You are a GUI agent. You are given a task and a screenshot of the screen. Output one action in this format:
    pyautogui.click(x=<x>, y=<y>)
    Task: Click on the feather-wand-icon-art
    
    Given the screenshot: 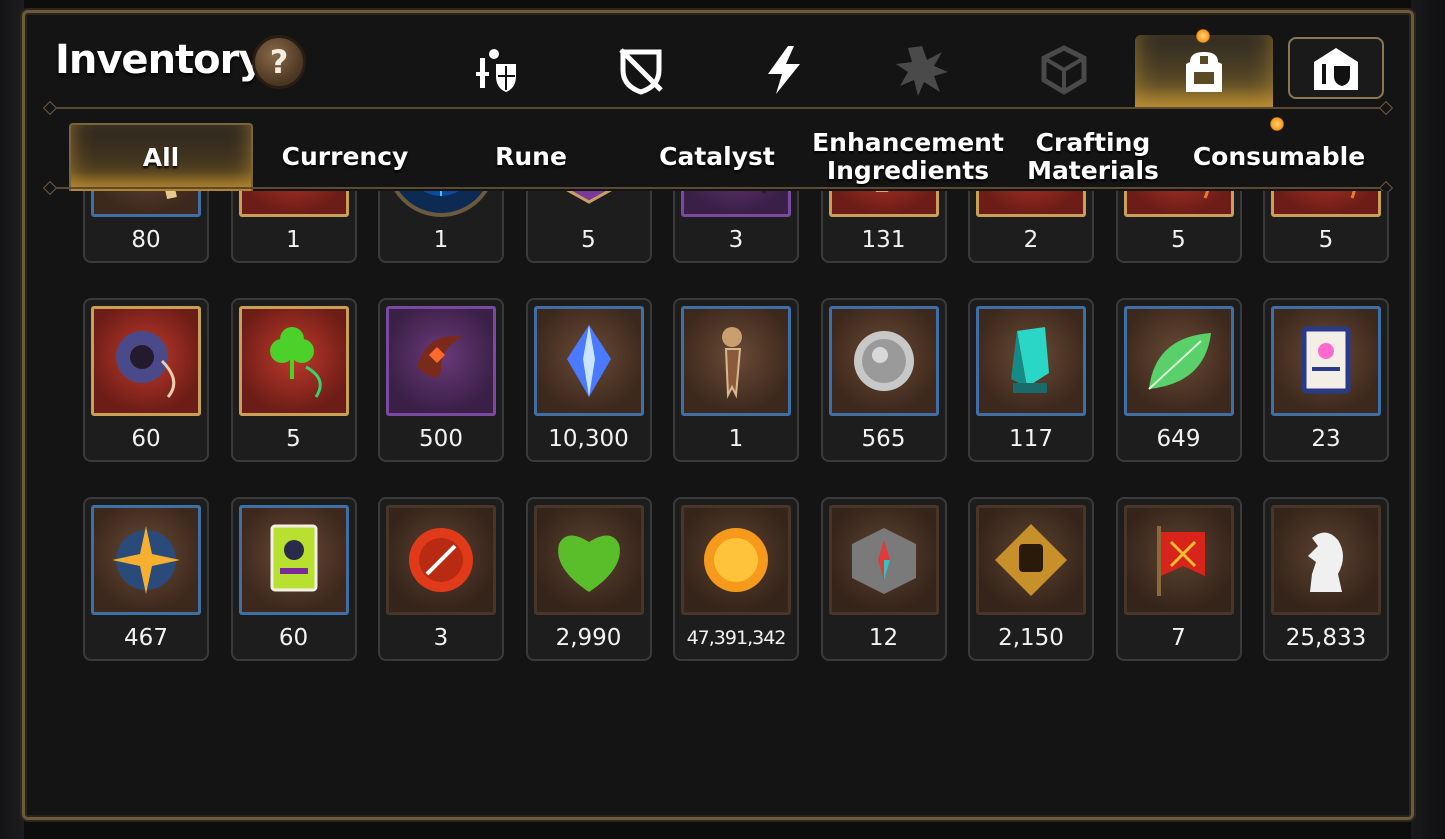 What is the action you would take?
    pyautogui.click(x=763, y=193)
    